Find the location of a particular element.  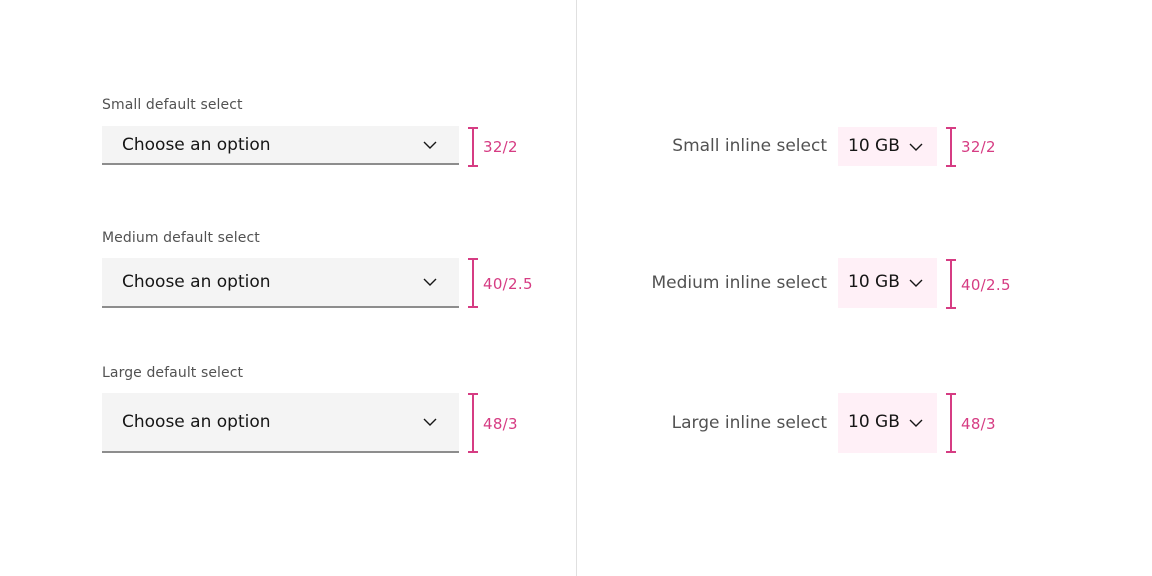

medium-inline-select-label: Medium inline select is located at coordinates (739, 283).